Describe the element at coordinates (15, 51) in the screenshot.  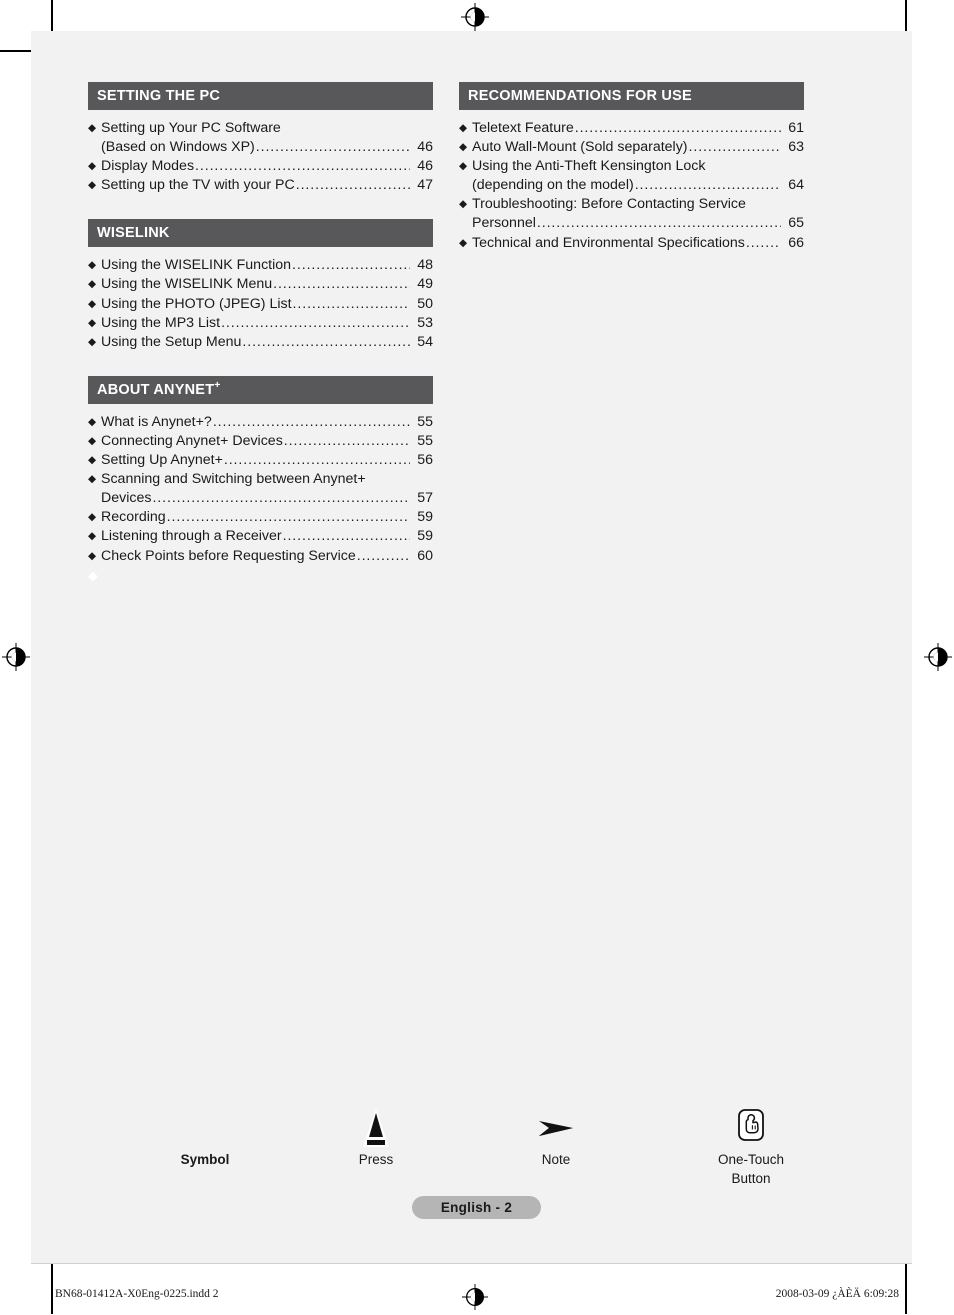
I see `crop-mark-top-left-horizontal` at that location.